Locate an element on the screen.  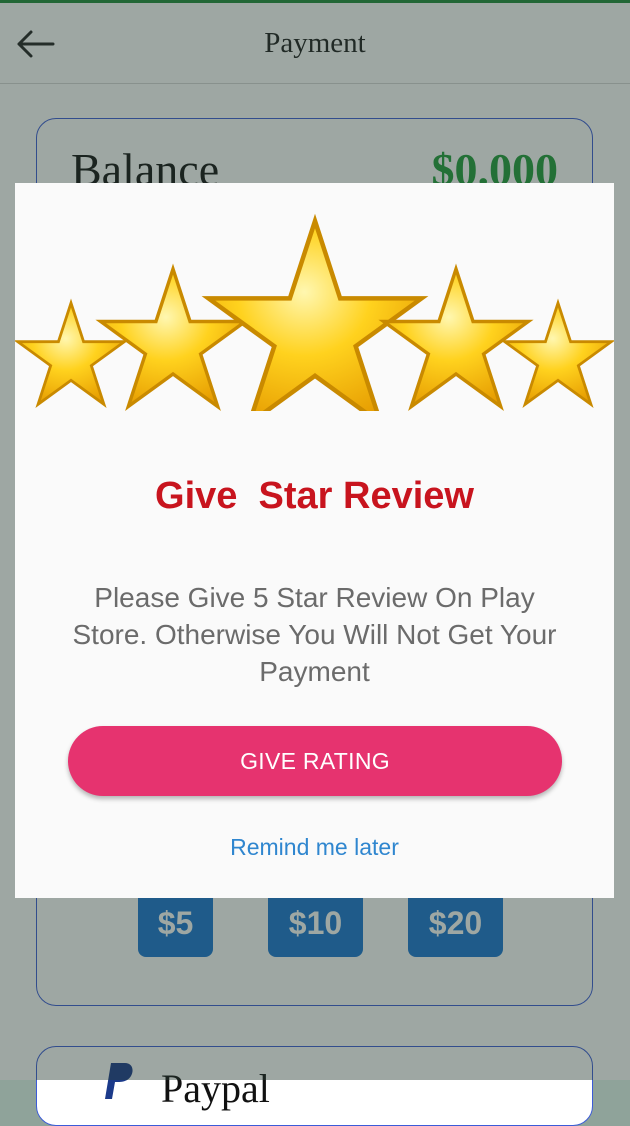
dialog-title: Give Star Review is located at coordinates (314, 496).